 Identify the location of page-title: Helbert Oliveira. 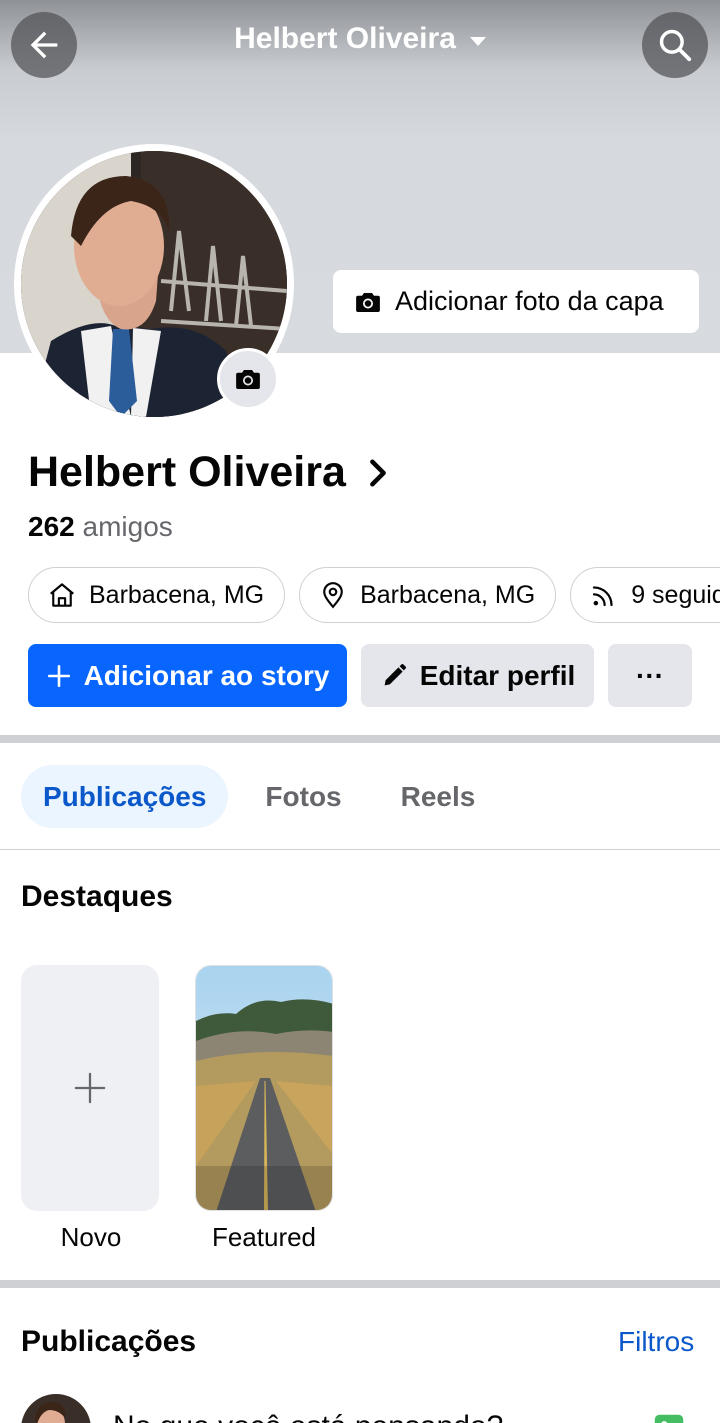
(345, 38).